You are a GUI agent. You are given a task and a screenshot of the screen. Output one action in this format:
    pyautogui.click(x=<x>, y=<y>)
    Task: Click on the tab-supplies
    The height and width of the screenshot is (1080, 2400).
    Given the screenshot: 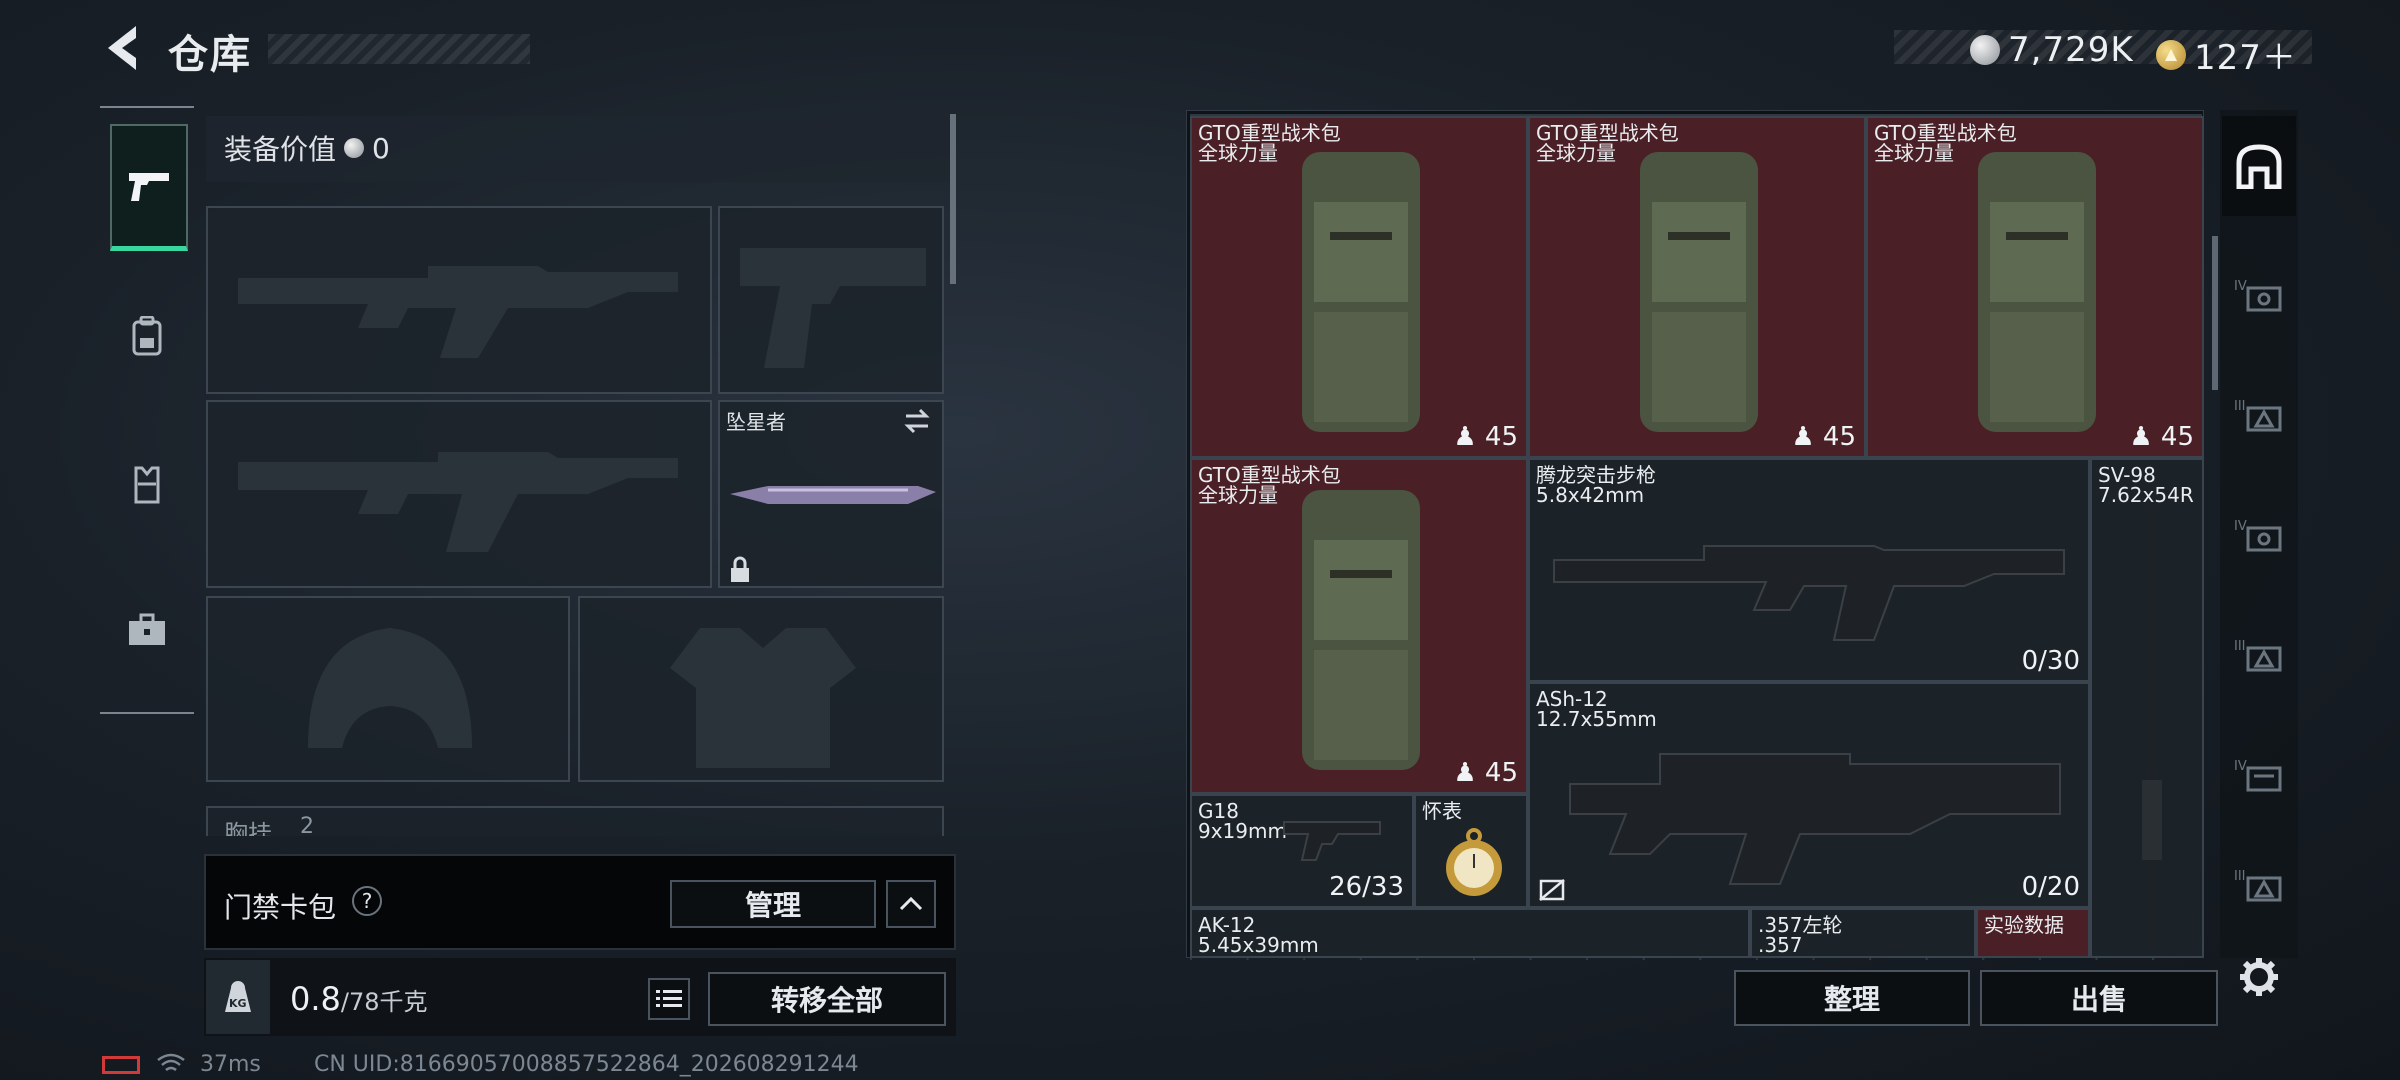 What is the action you would take?
    pyautogui.click(x=147, y=630)
    